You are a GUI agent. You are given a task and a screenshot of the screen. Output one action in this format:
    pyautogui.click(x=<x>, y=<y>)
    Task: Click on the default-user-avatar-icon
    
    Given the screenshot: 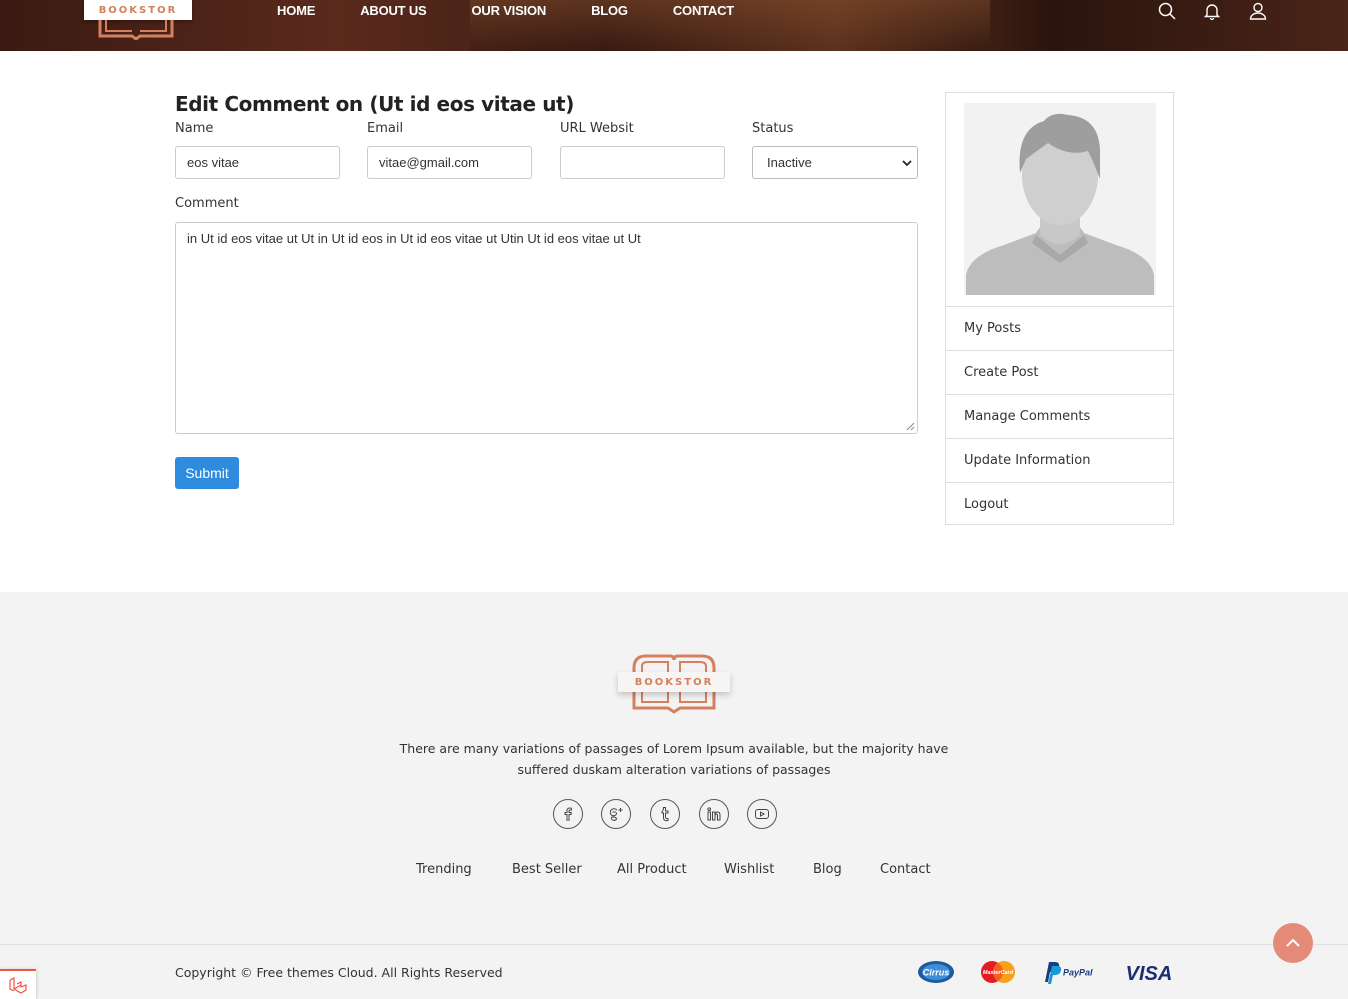 What is the action you would take?
    pyautogui.click(x=1060, y=204)
    